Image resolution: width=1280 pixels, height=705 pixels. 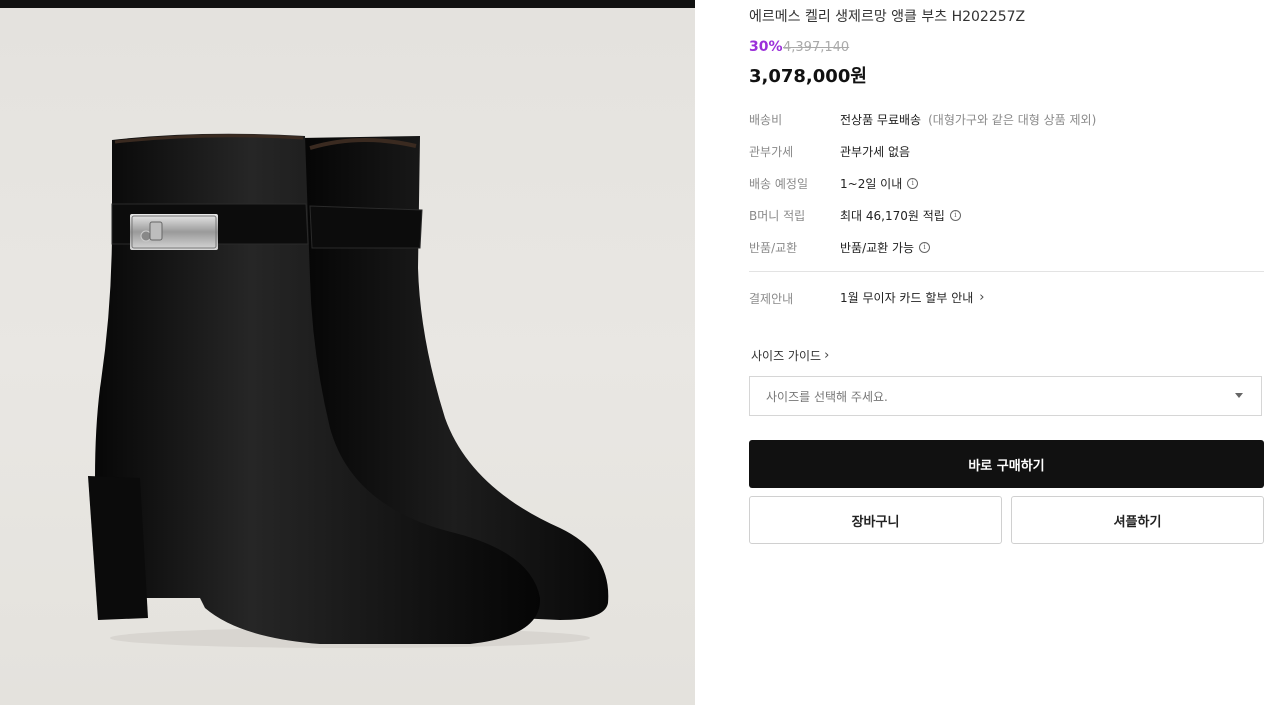 What do you see at coordinates (1239, 395) in the screenshot?
I see `caret-down-icon` at bounding box center [1239, 395].